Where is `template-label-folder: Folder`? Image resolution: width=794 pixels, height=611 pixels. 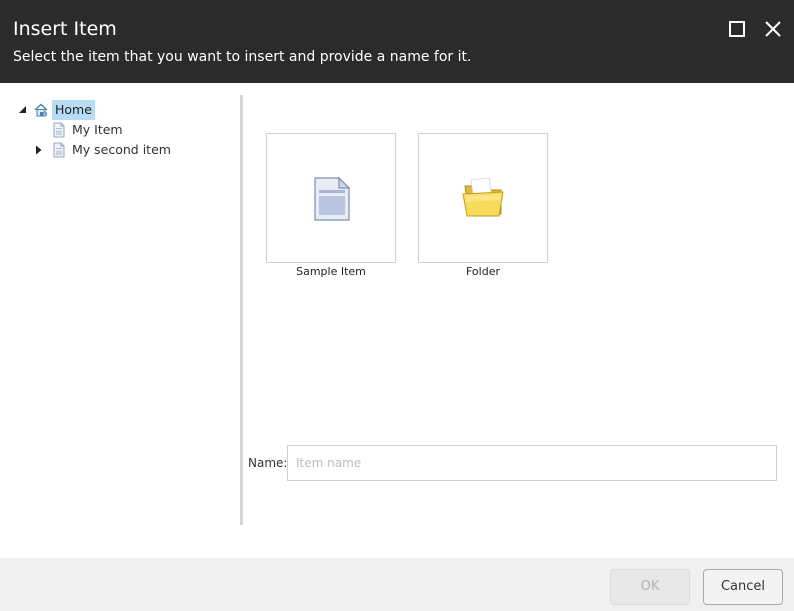
template-label-folder: Folder is located at coordinates (483, 271).